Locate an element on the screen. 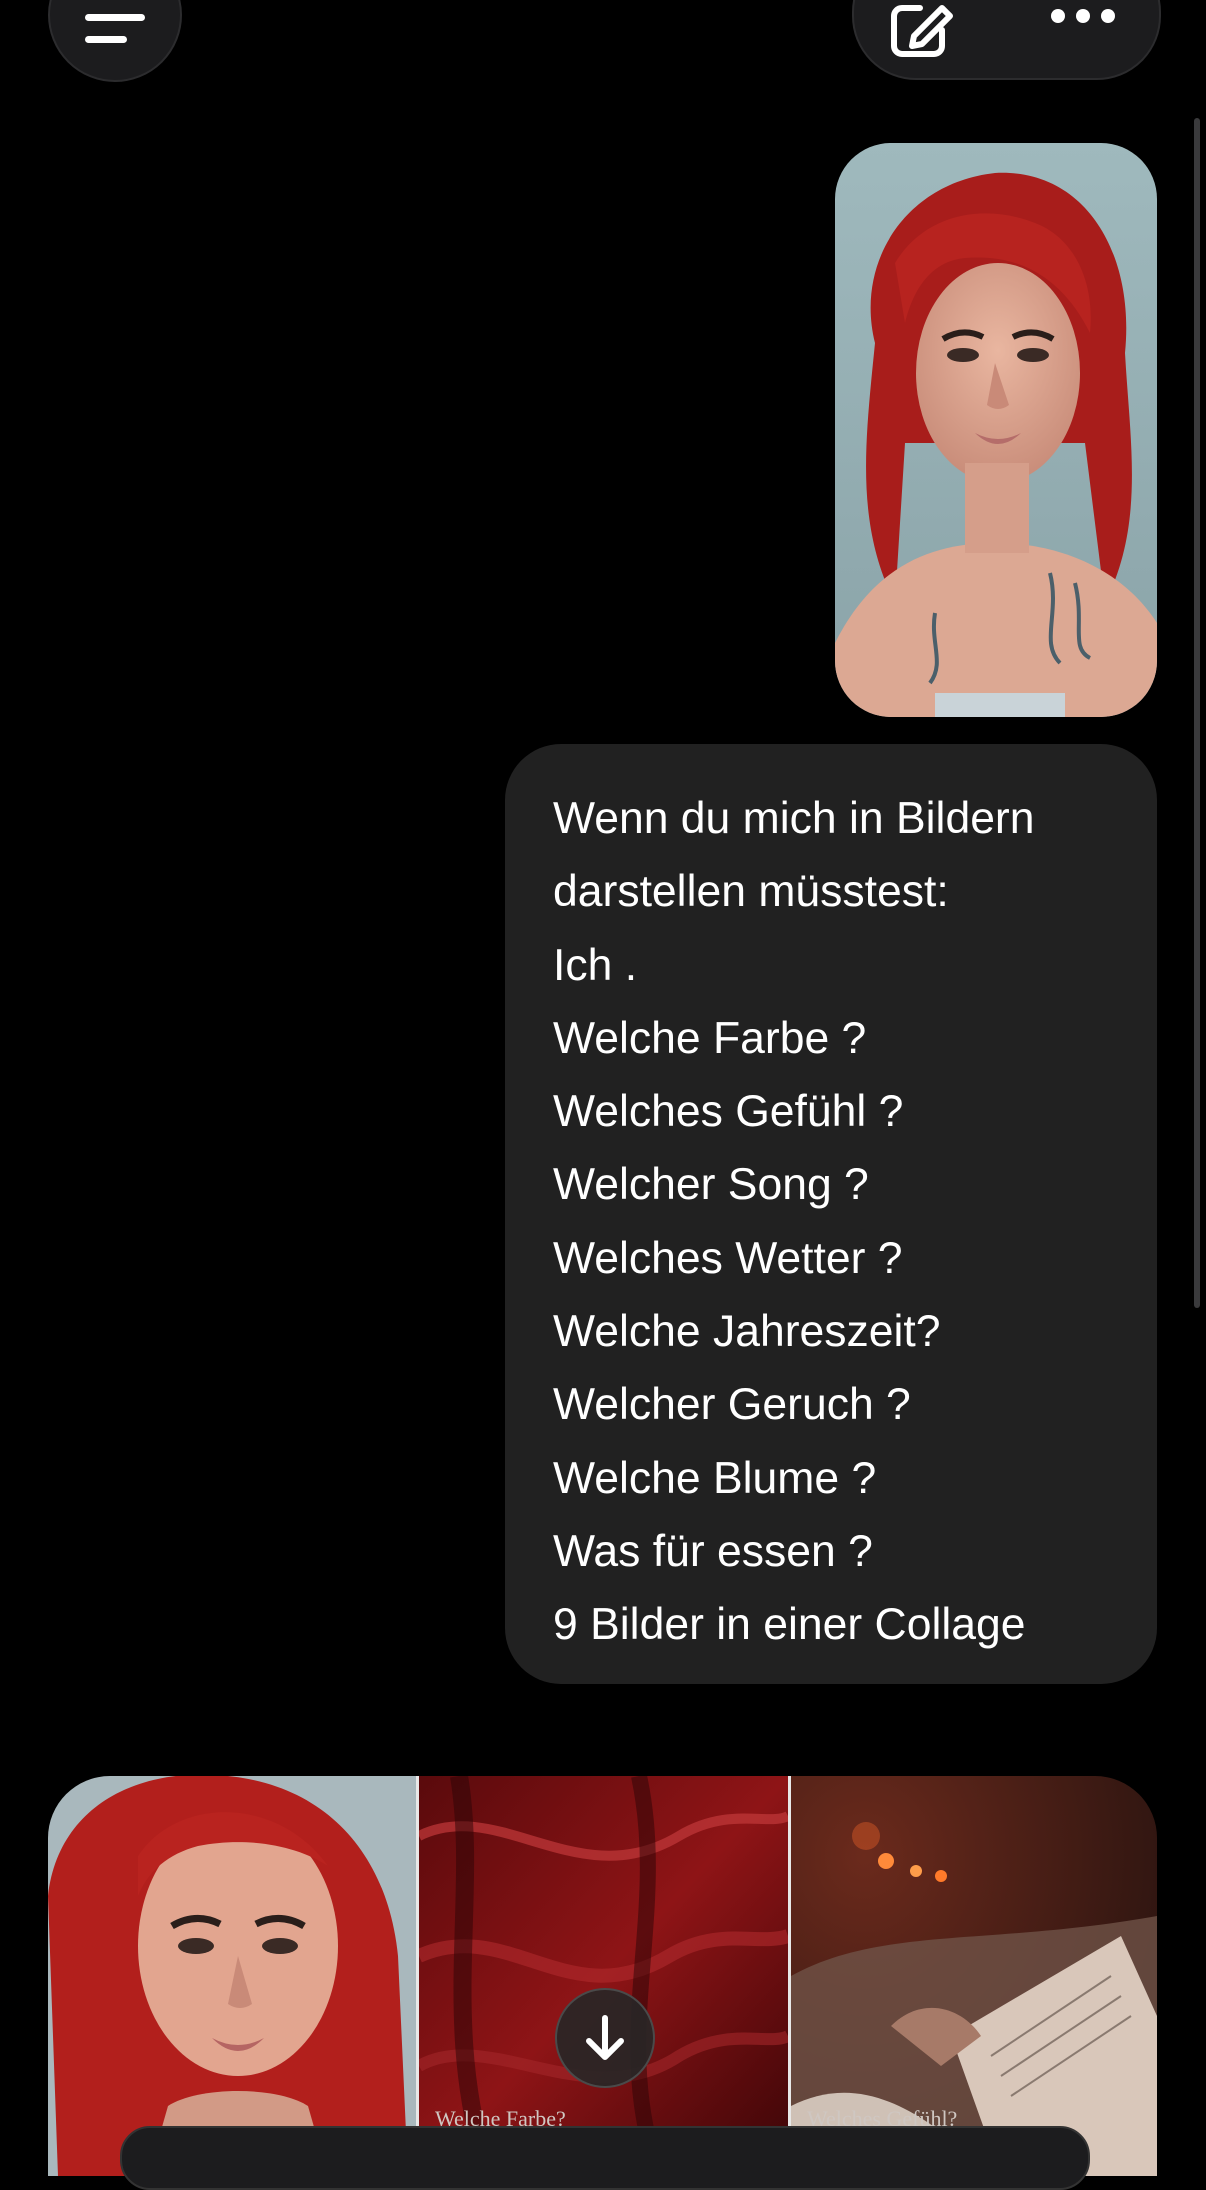 Image resolution: width=1206 pixels, height=2190 pixels. more-icon is located at coordinates (1083, 16).